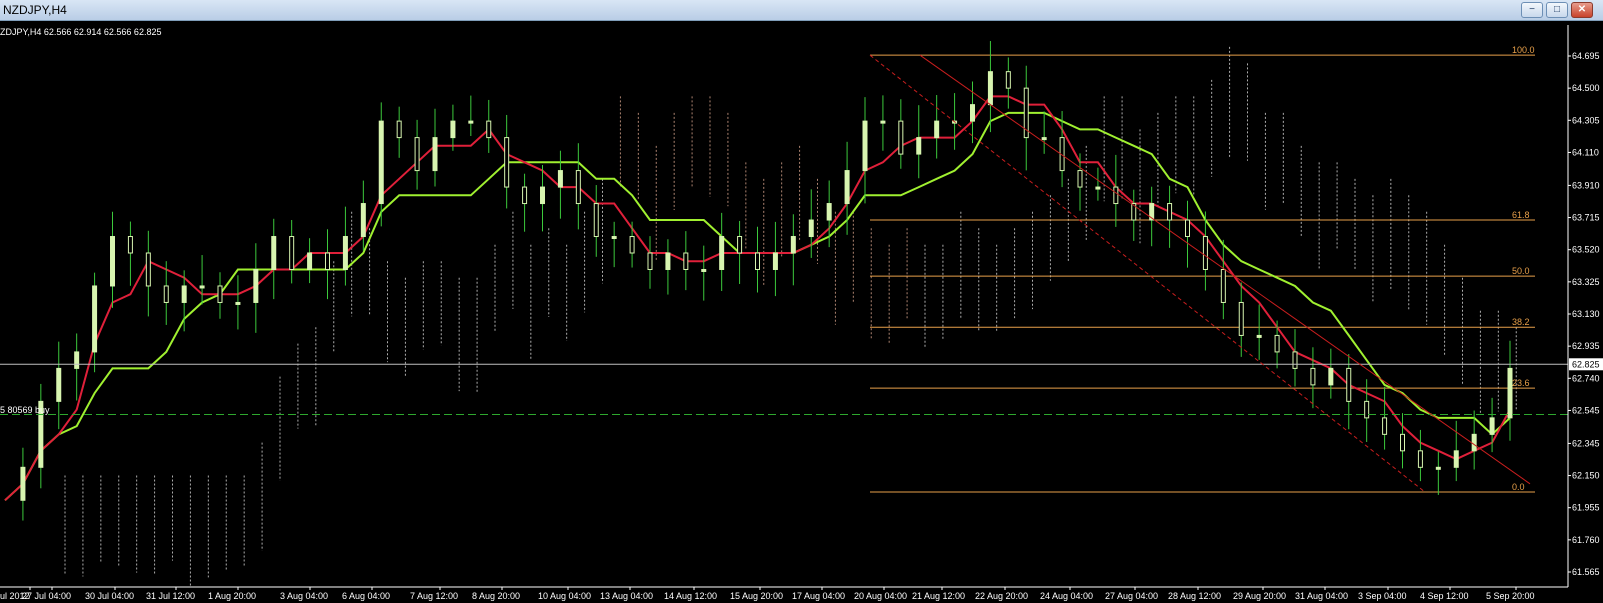 The height and width of the screenshot is (603, 1603). I want to click on y-tick-label: 63.325, so click(1586, 282).